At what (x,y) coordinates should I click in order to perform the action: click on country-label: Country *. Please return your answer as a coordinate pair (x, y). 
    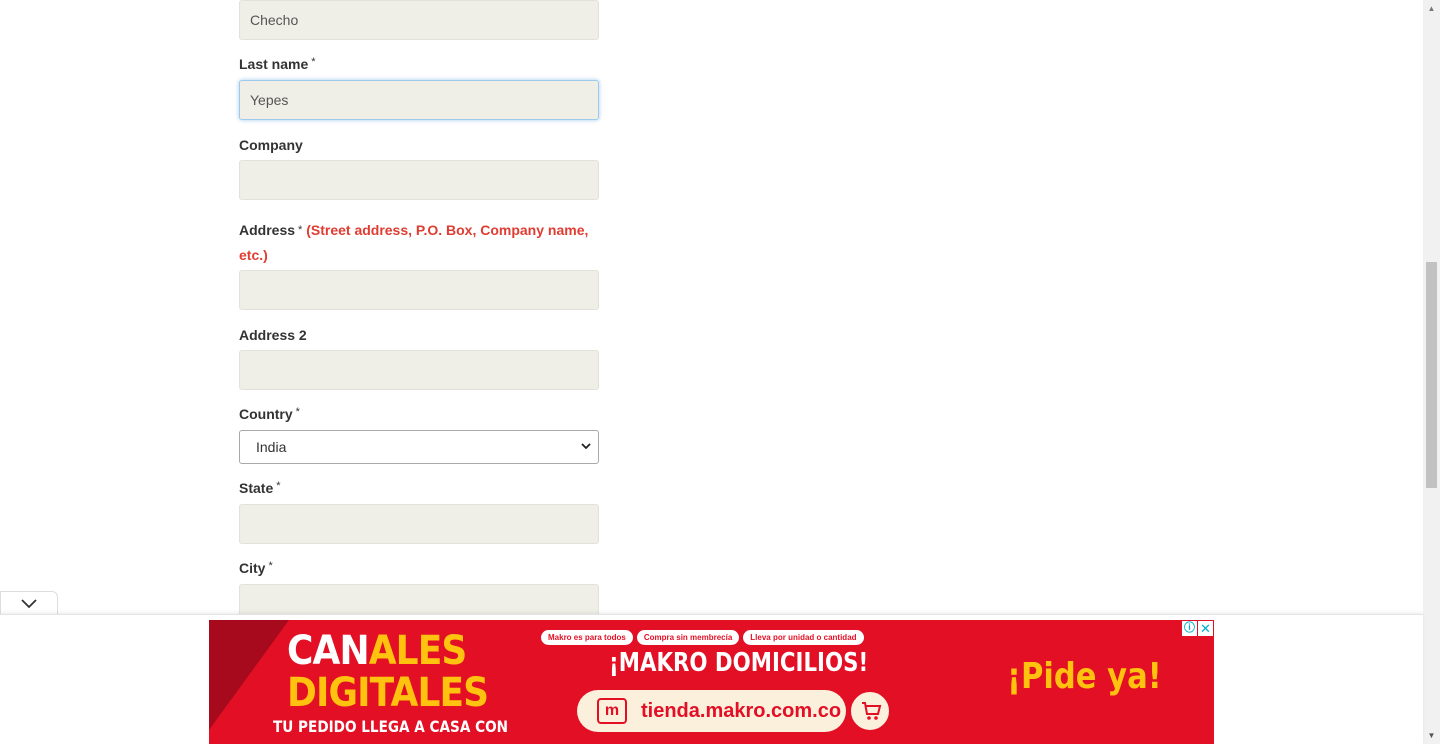
    Looking at the image, I should click on (269, 414).